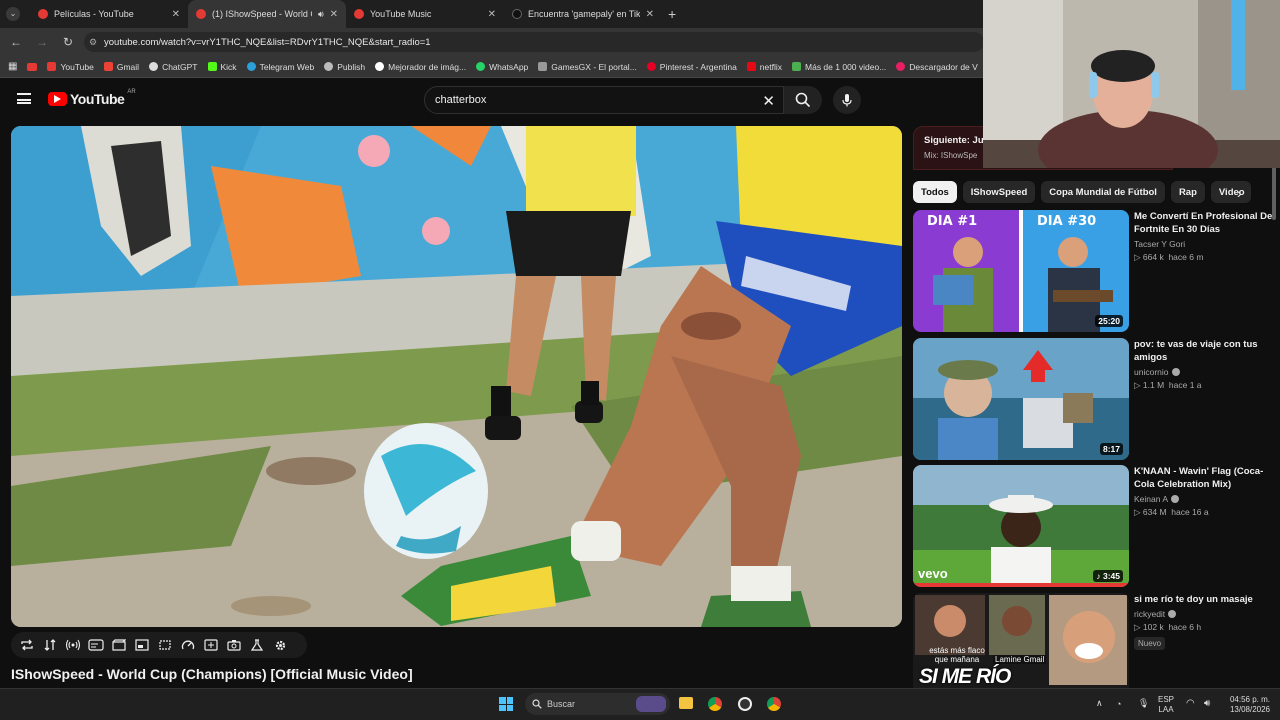  I want to click on file-explorer-icon, so click(686, 703).